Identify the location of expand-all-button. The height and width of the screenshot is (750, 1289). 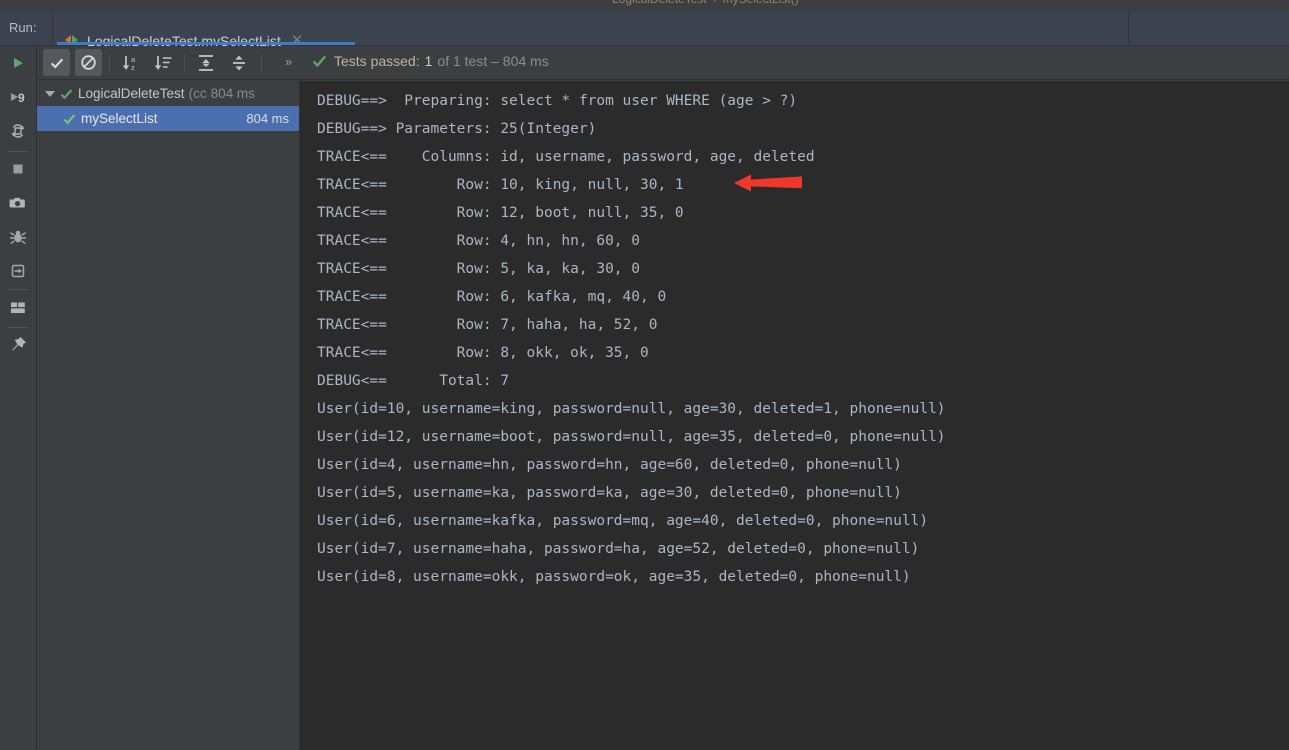
(205, 62).